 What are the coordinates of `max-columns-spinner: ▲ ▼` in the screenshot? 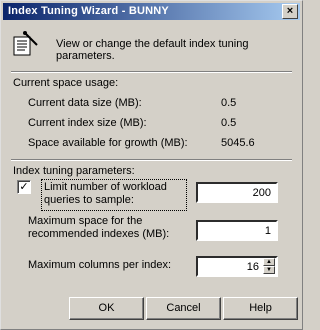 It's located at (269, 266).